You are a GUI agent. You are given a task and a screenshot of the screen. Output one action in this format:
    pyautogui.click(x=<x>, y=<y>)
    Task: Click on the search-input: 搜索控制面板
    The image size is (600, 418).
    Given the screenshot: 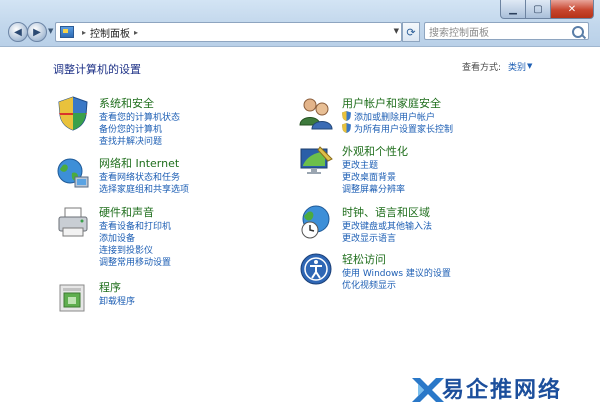 What is the action you would take?
    pyautogui.click(x=506, y=31)
    